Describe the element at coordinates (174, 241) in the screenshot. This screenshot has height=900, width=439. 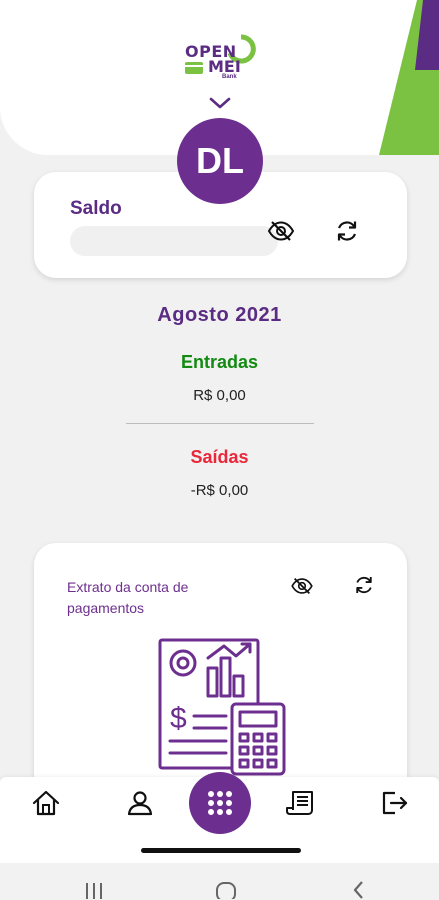
I see `balance-hidden-value` at that location.